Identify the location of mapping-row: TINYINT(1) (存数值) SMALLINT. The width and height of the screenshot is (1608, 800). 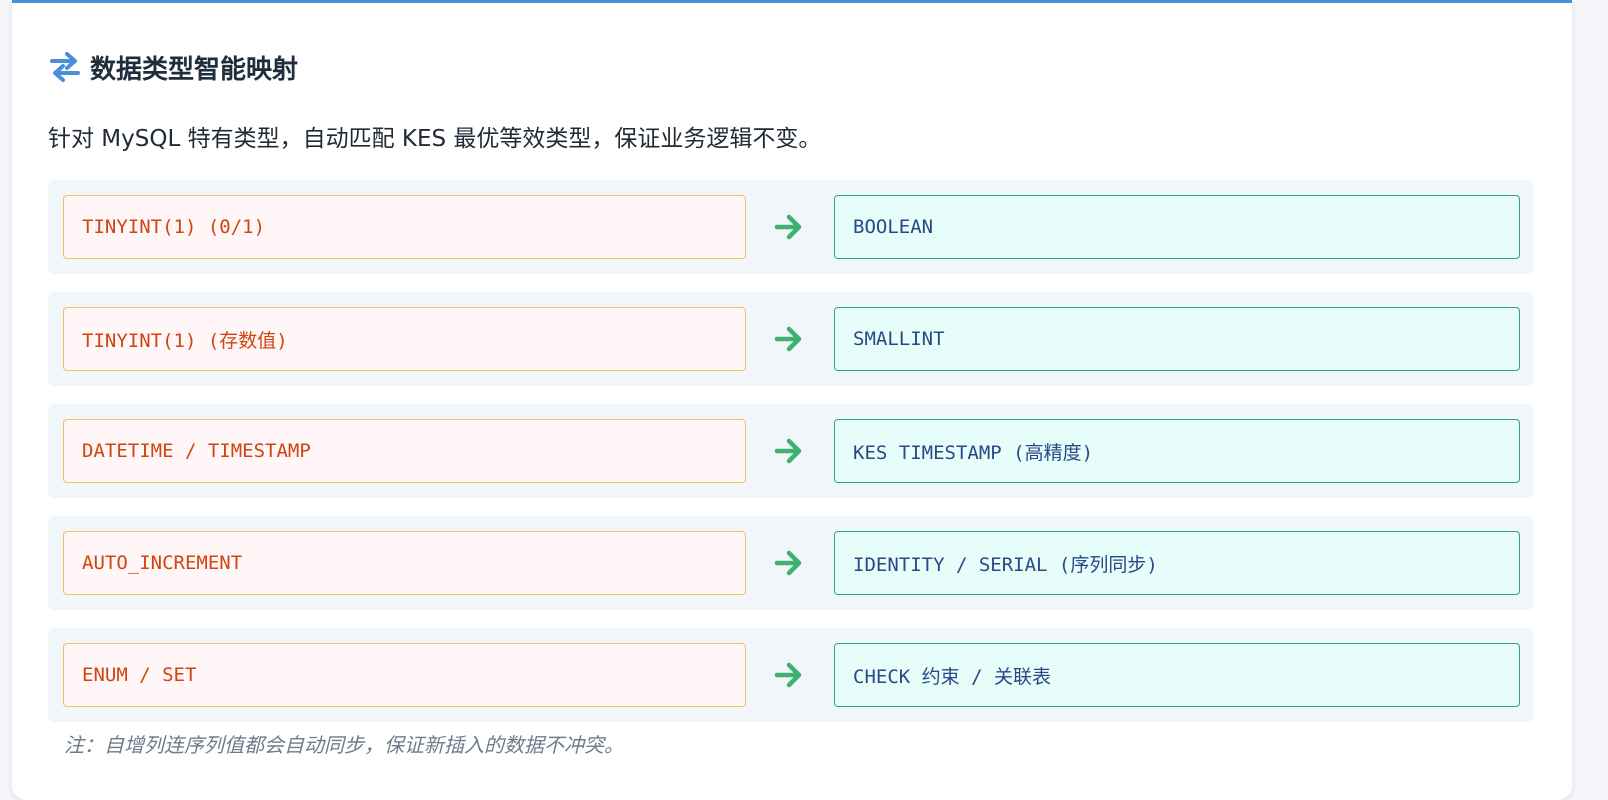
(791, 339).